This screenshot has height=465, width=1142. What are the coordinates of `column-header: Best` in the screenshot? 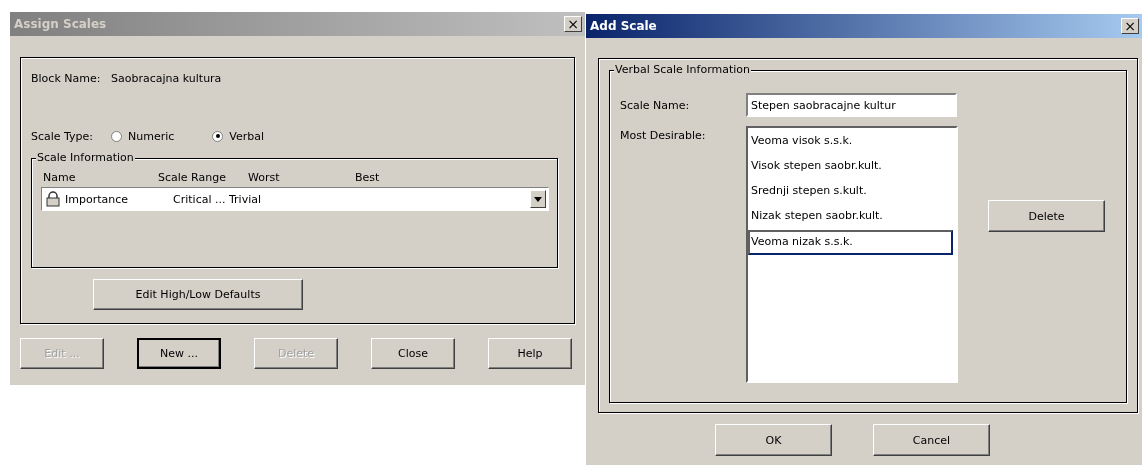 It's located at (367, 177).